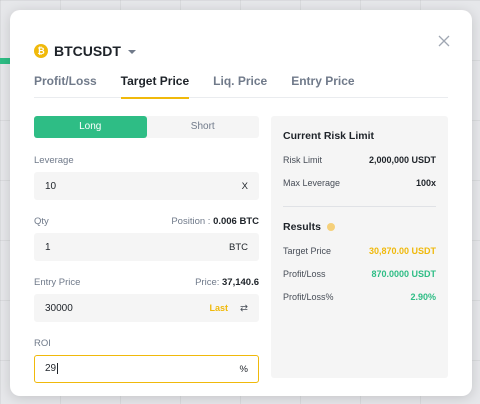 Image resolution: width=480 pixels, height=404 pixels. Describe the element at coordinates (308, 297) in the screenshot. I see `pnl-pct-label: Profit/Loss%` at that location.